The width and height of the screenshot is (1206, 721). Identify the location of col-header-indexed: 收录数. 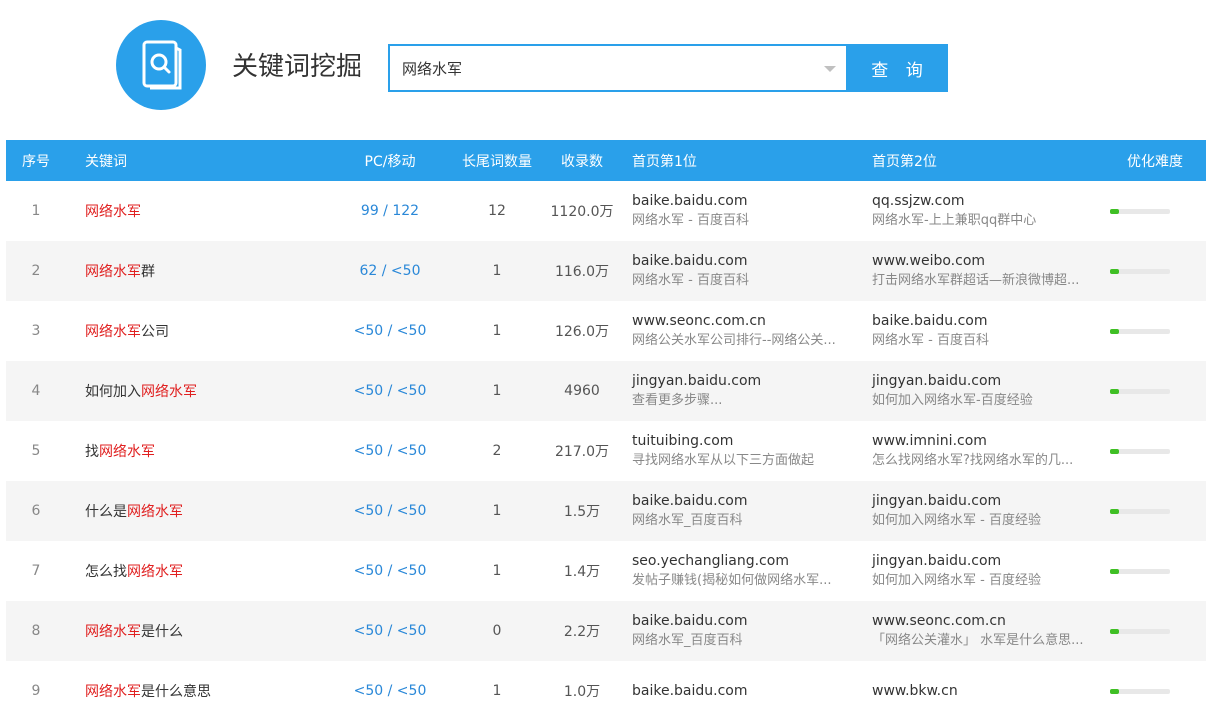
(582, 161).